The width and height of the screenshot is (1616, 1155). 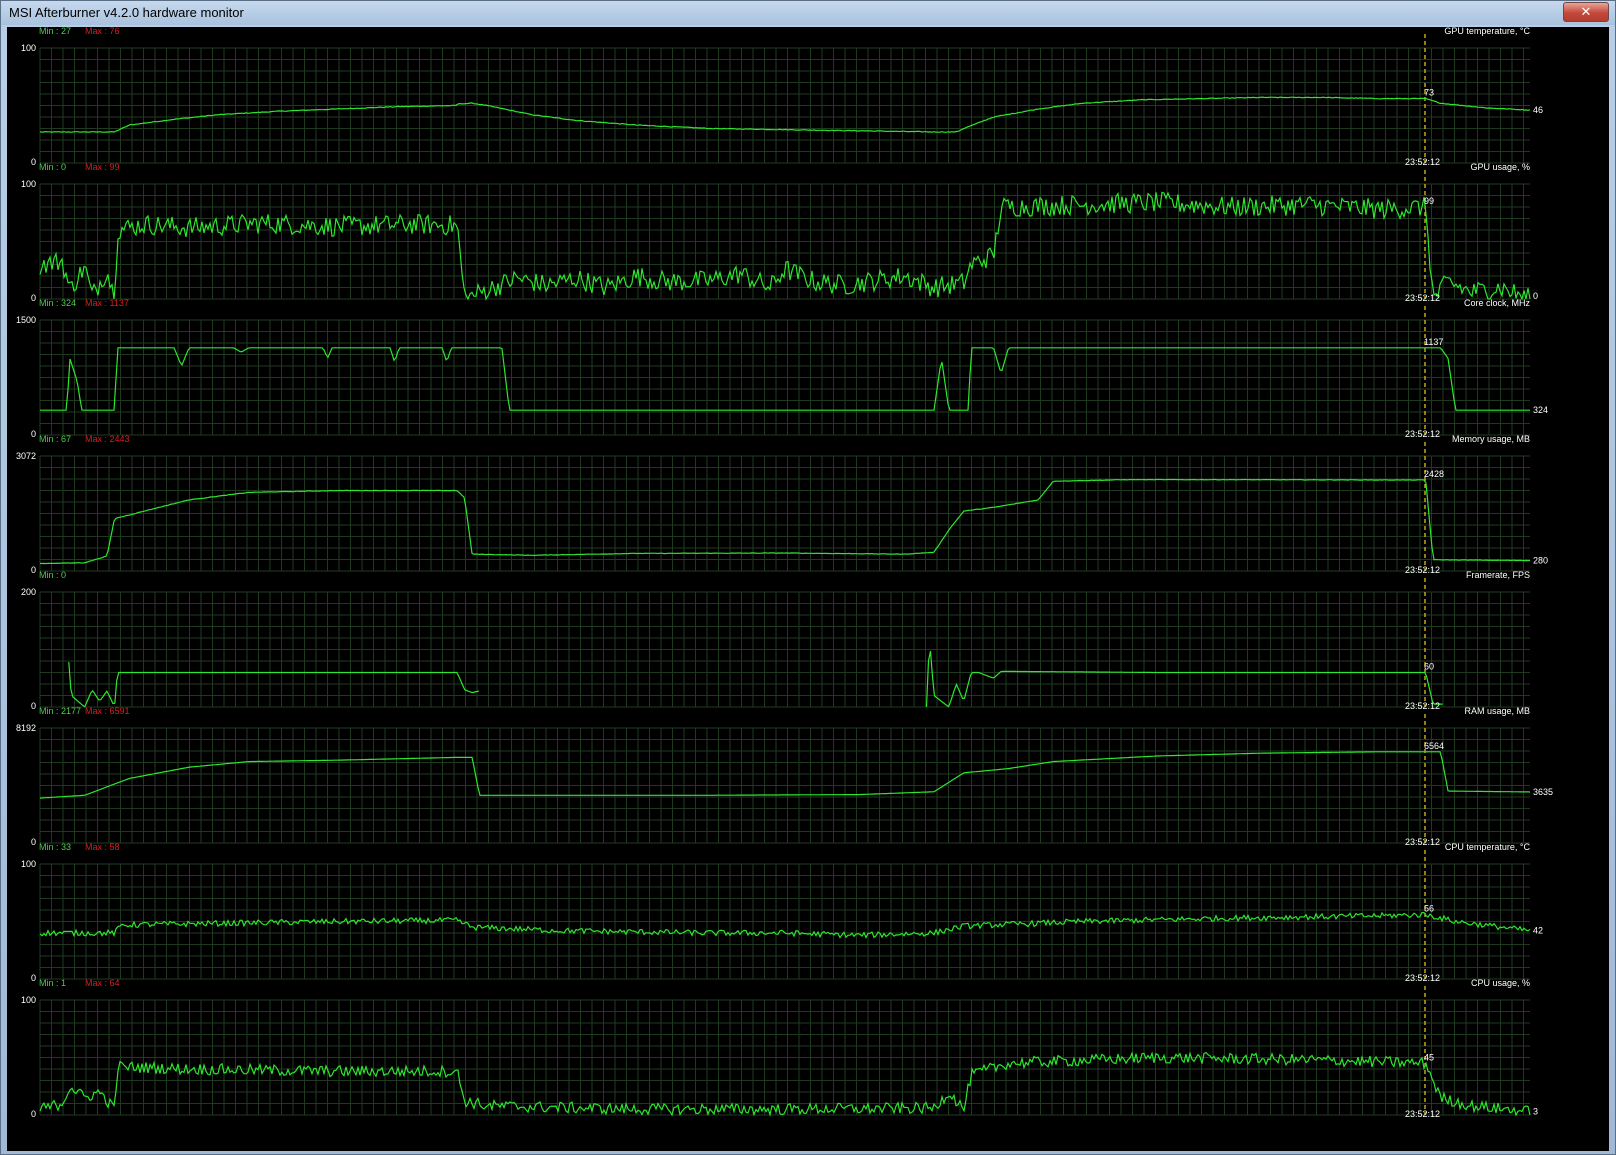 I want to click on max-label: Max : 6591, so click(x=107, y=711).